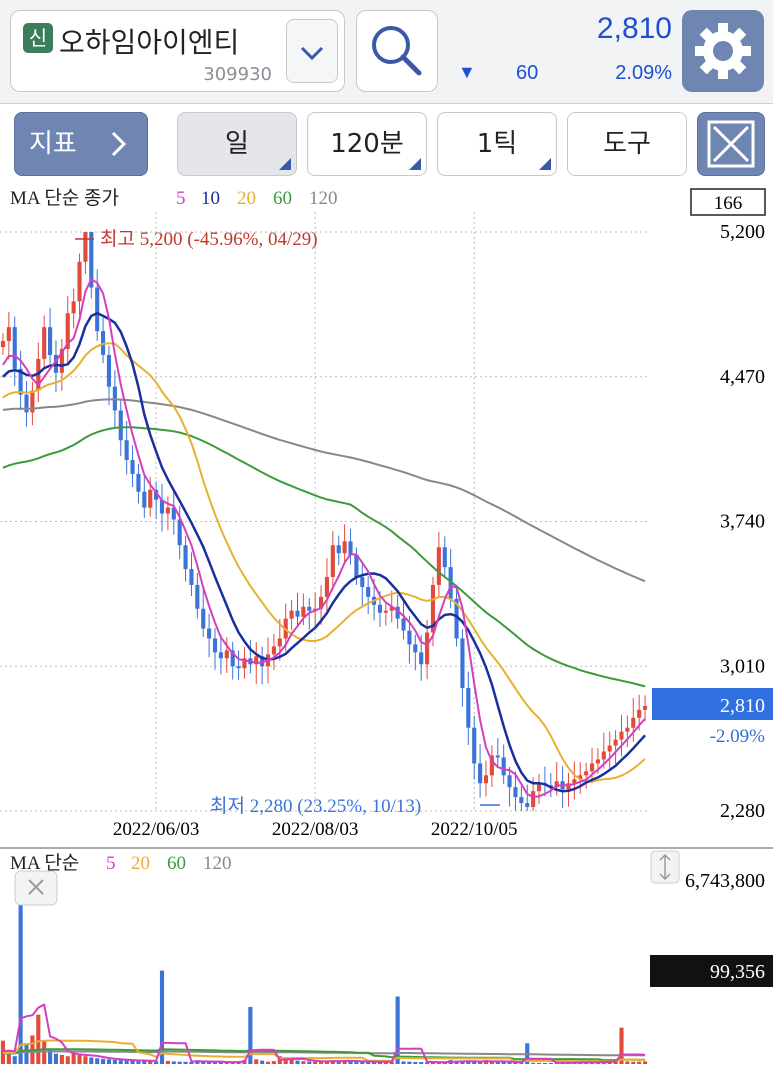  What do you see at coordinates (81, 144) in the screenshot?
I see `indicator-button: 지표` at bounding box center [81, 144].